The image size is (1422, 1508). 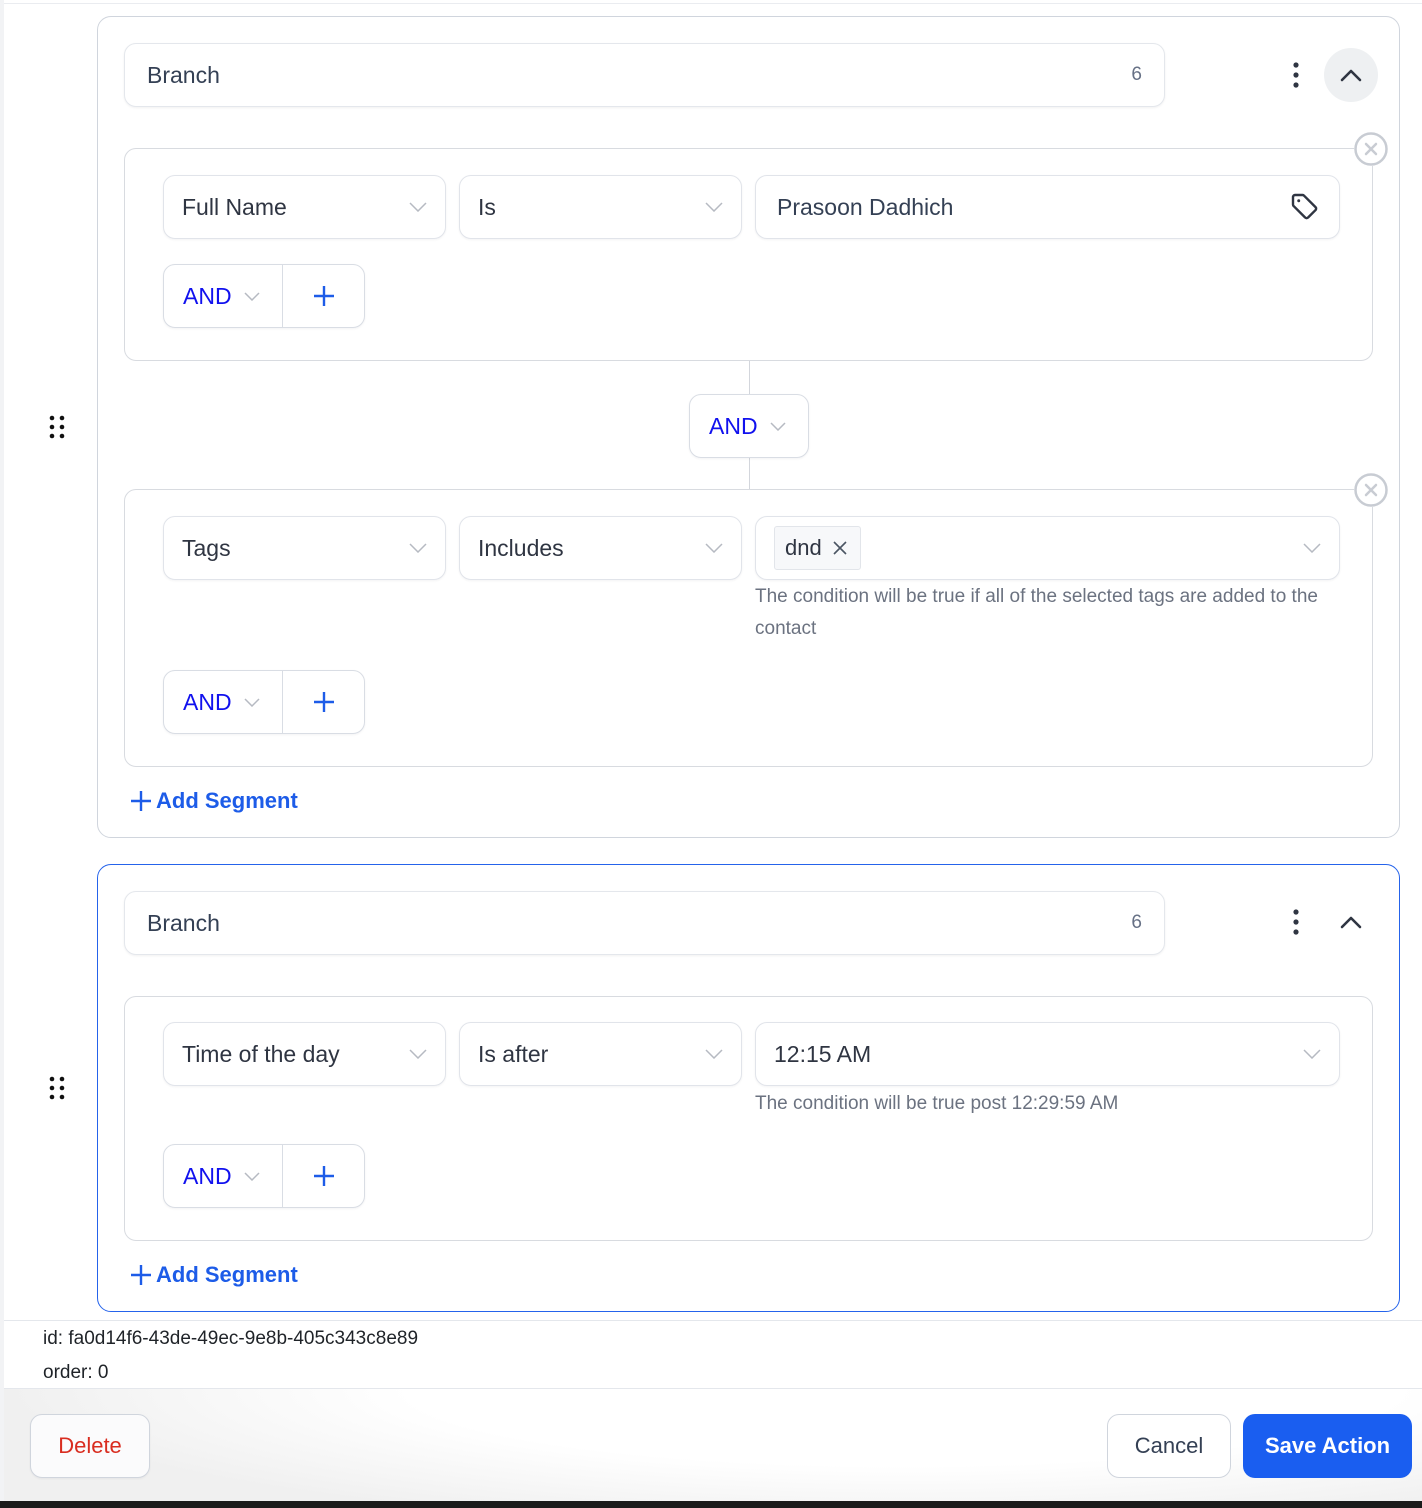 I want to click on time-select: 12:15 AM, so click(x=1047, y=1054).